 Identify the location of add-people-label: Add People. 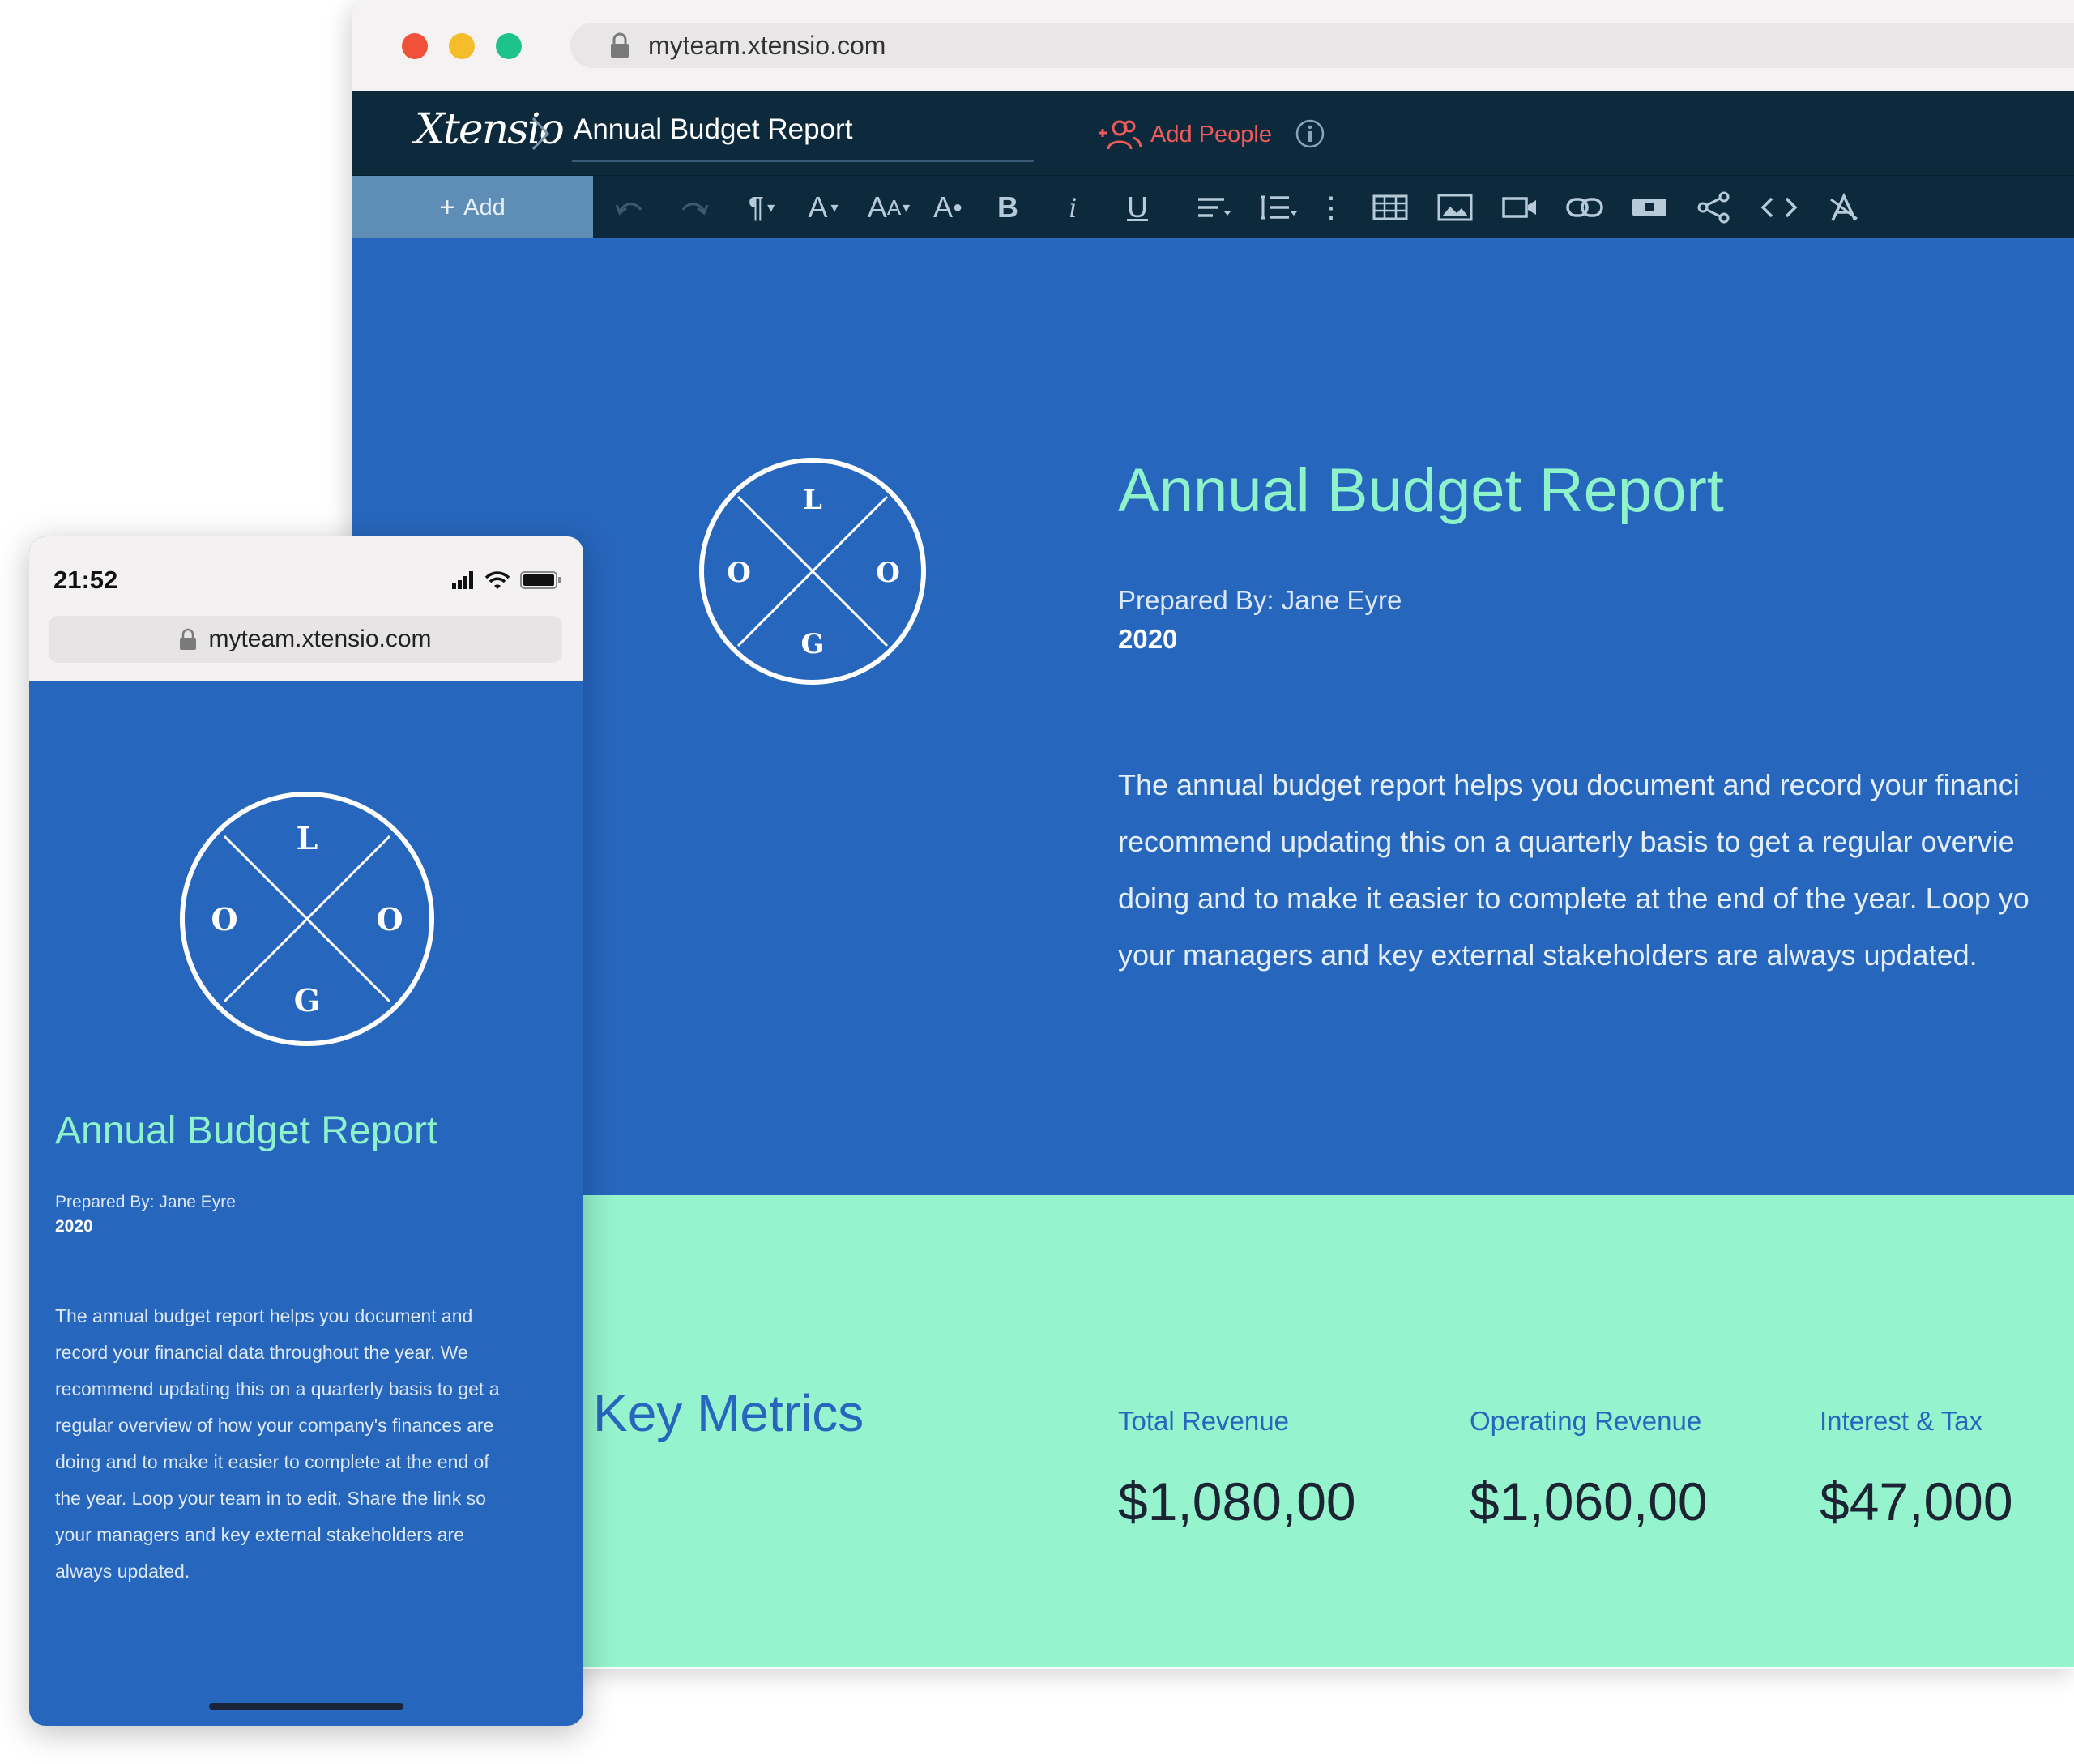
(1211, 134).